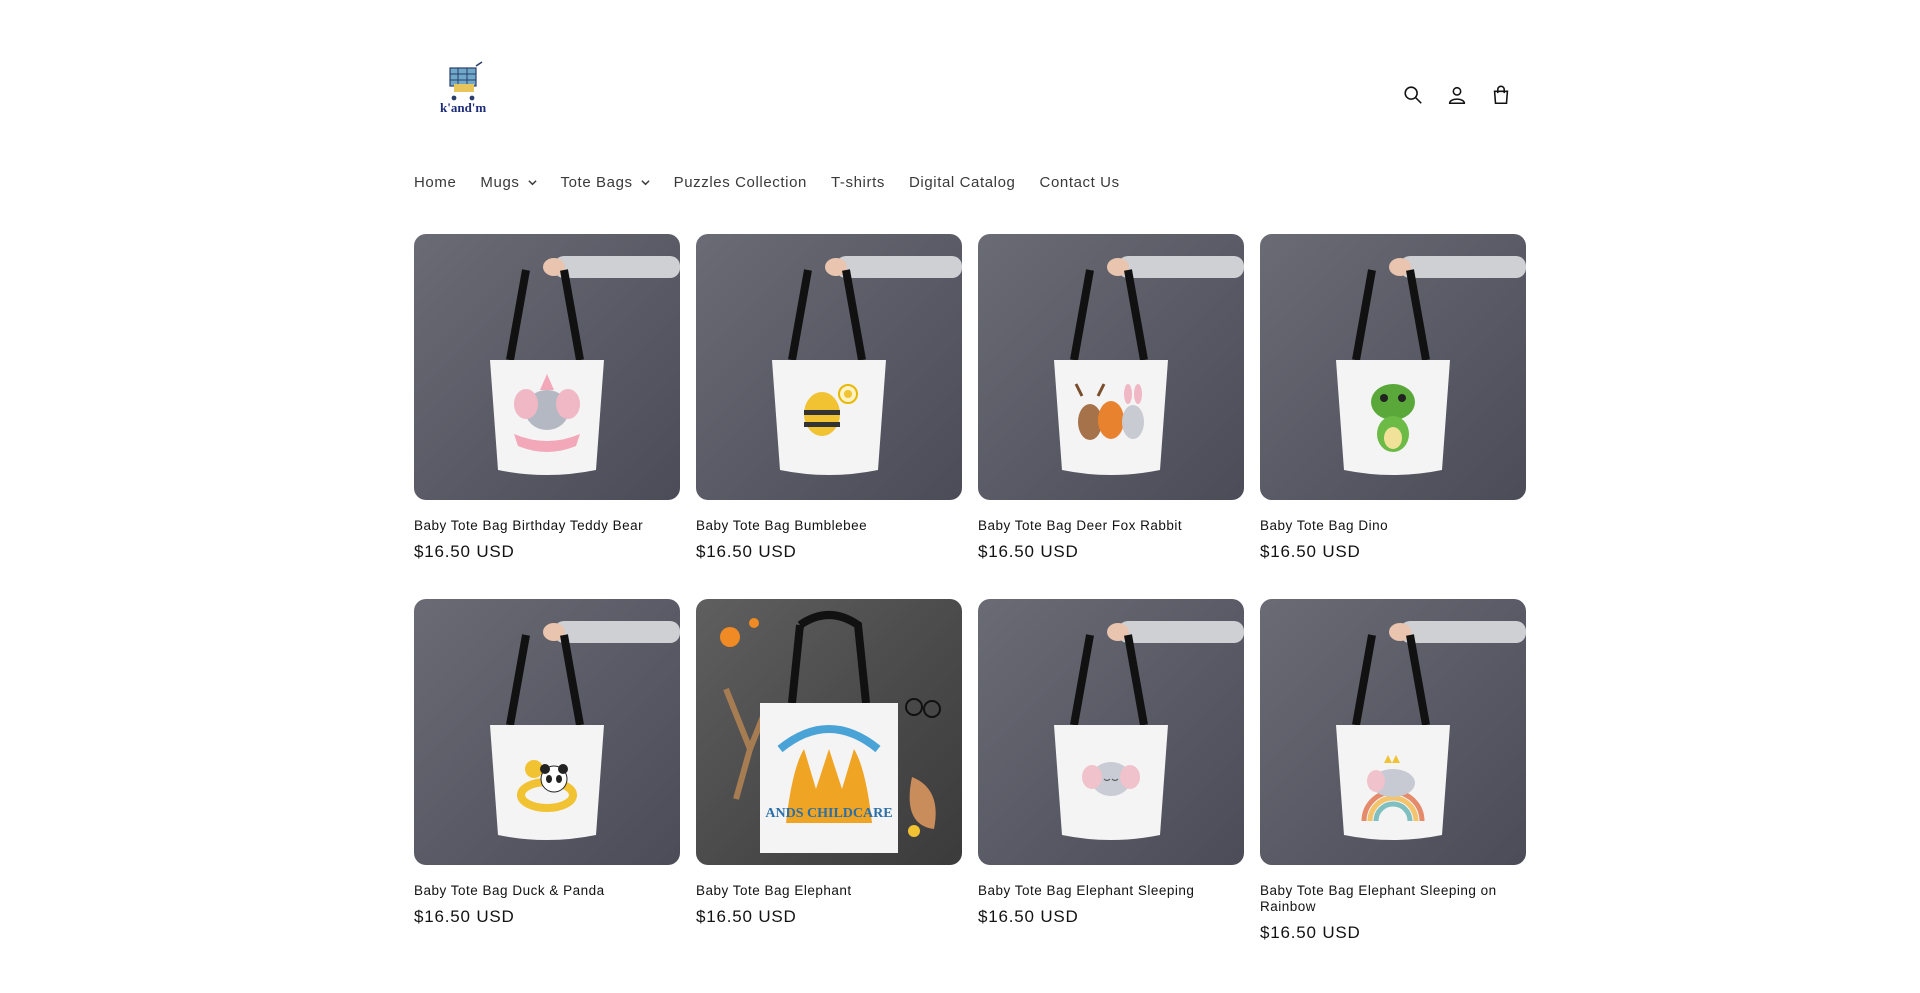 This screenshot has width=1920, height=993. I want to click on nav-item-tshirts: T-shirts, so click(858, 182).